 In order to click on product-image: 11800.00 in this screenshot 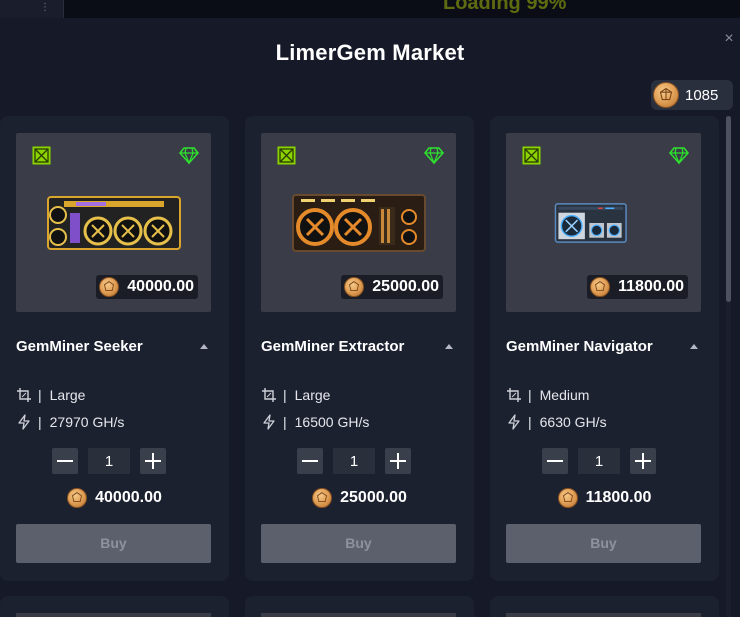, I will do `click(603, 222)`.